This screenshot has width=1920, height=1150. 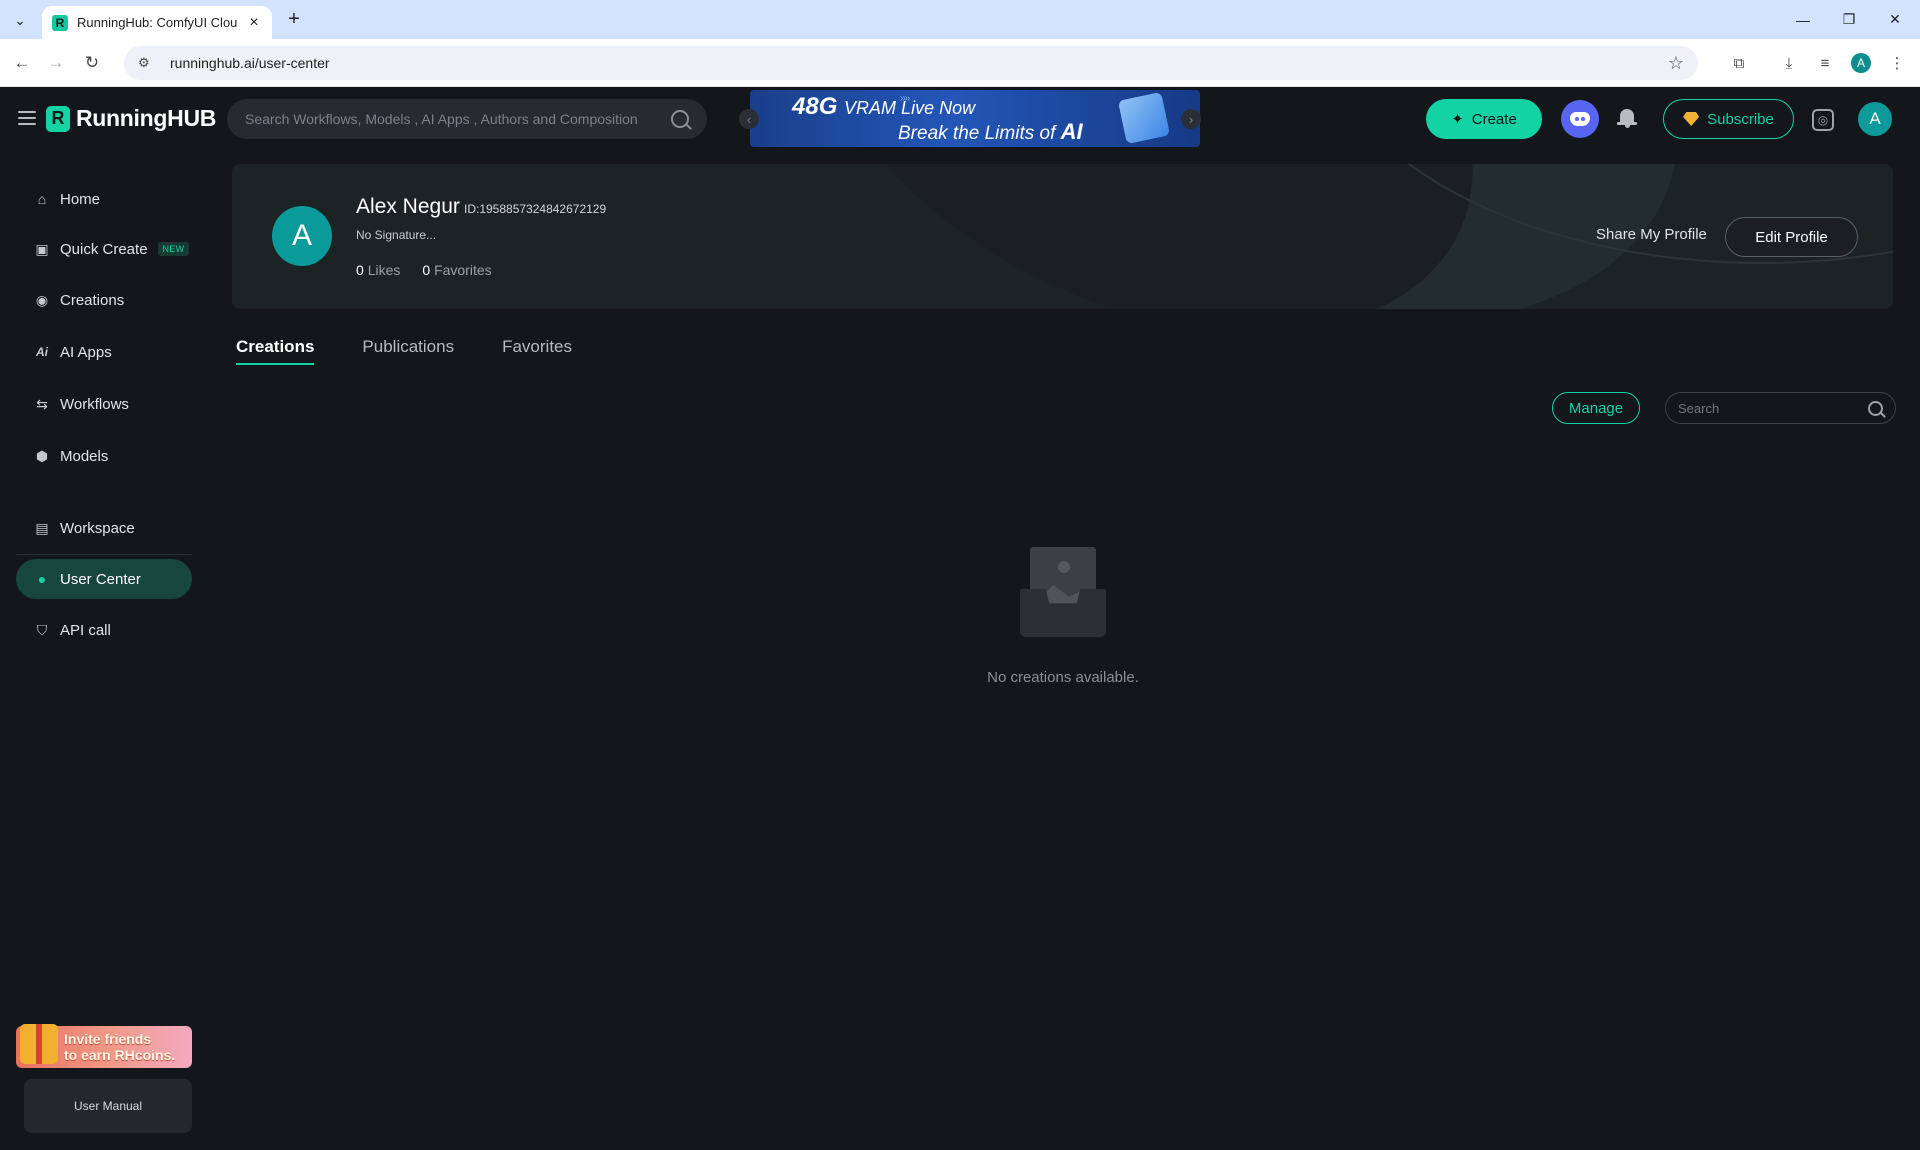 I want to click on browser-profile-icon: A, so click(x=1861, y=63).